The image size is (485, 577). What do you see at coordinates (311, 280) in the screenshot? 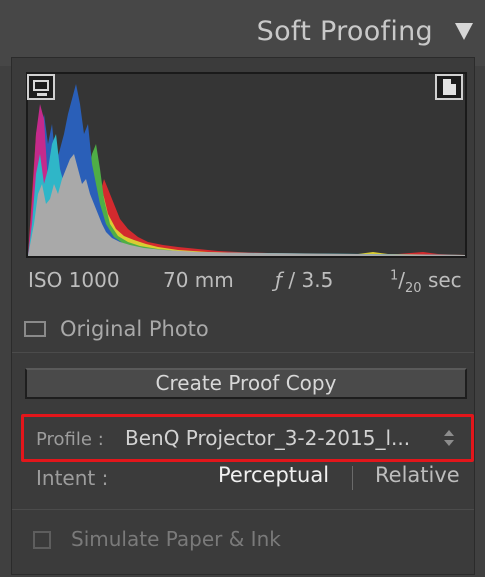
I see `aperture-value: / 3.5` at bounding box center [311, 280].